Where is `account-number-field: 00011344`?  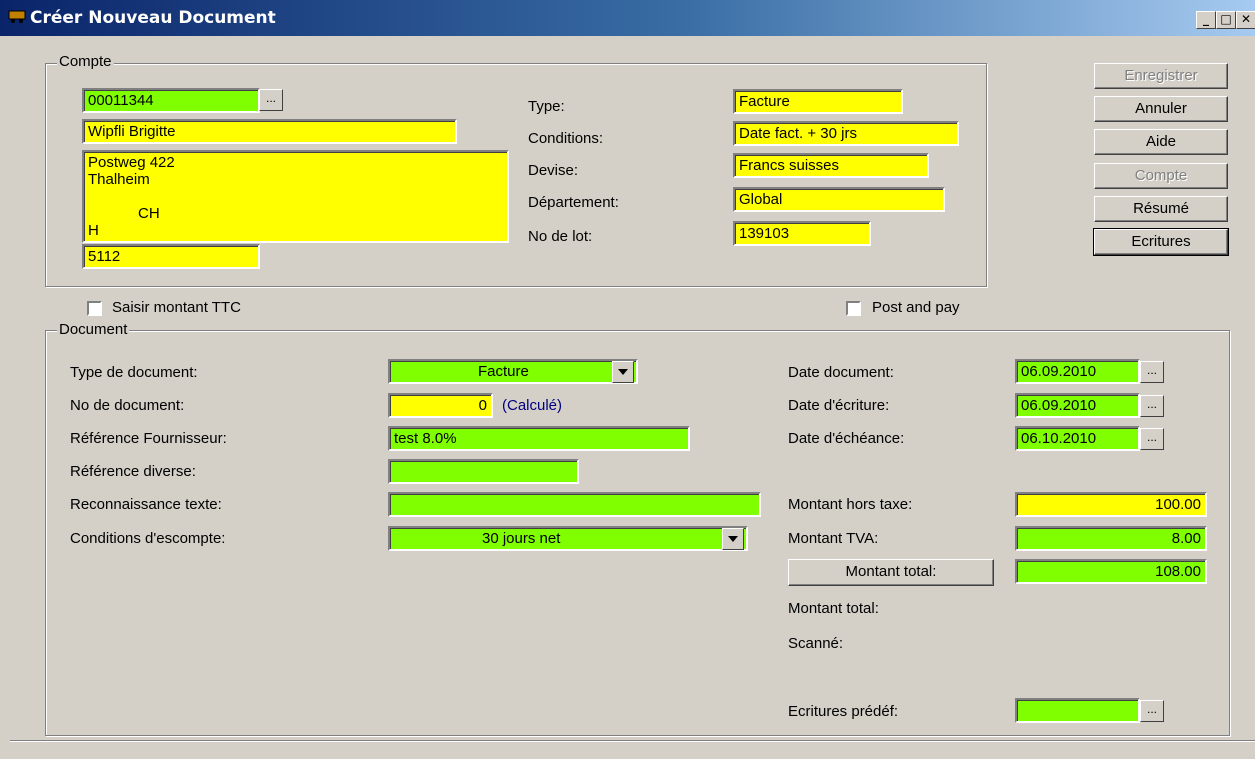
account-number-field: 00011344 is located at coordinates (171, 100).